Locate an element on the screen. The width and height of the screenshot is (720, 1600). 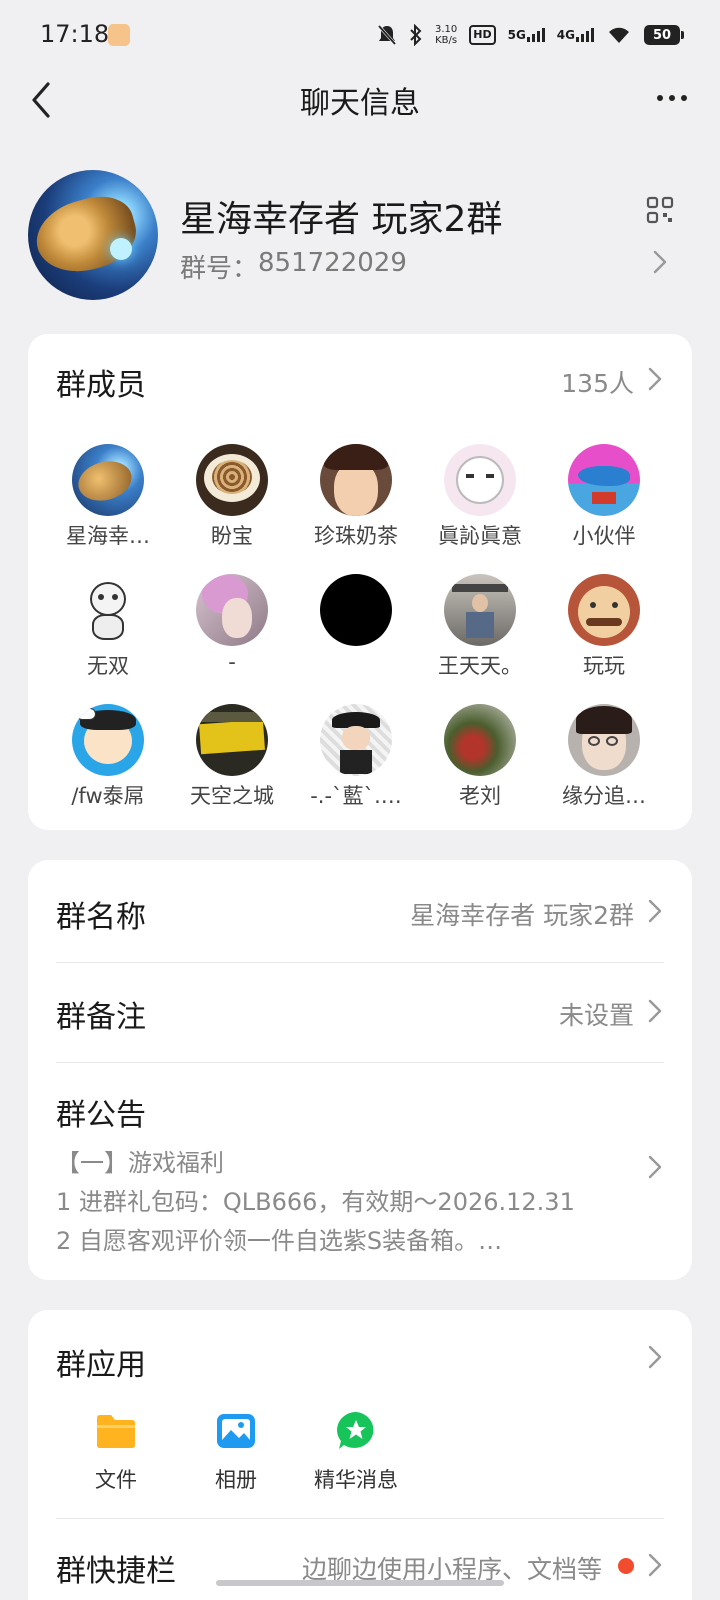
notice-line: 【一】游戏福利 is located at coordinates (140, 1163).